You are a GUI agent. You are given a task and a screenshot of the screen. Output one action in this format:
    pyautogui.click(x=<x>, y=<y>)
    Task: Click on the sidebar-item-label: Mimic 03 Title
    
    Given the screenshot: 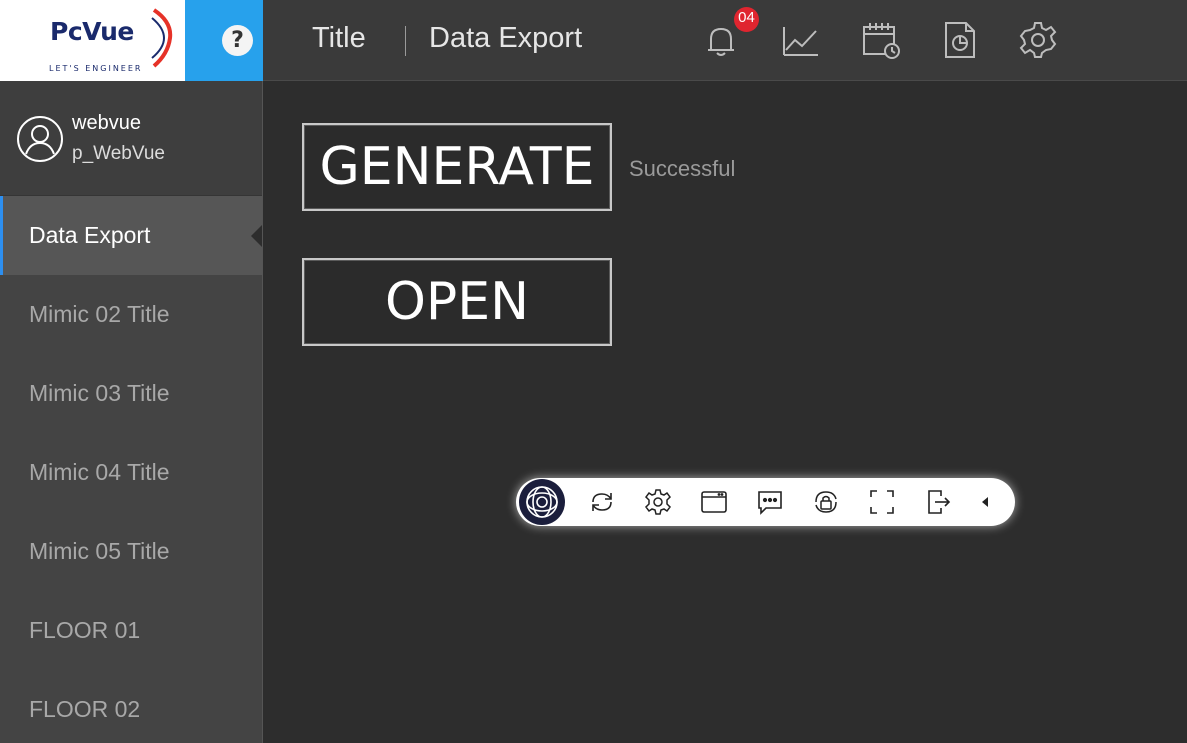 What is the action you would take?
    pyautogui.click(x=99, y=393)
    